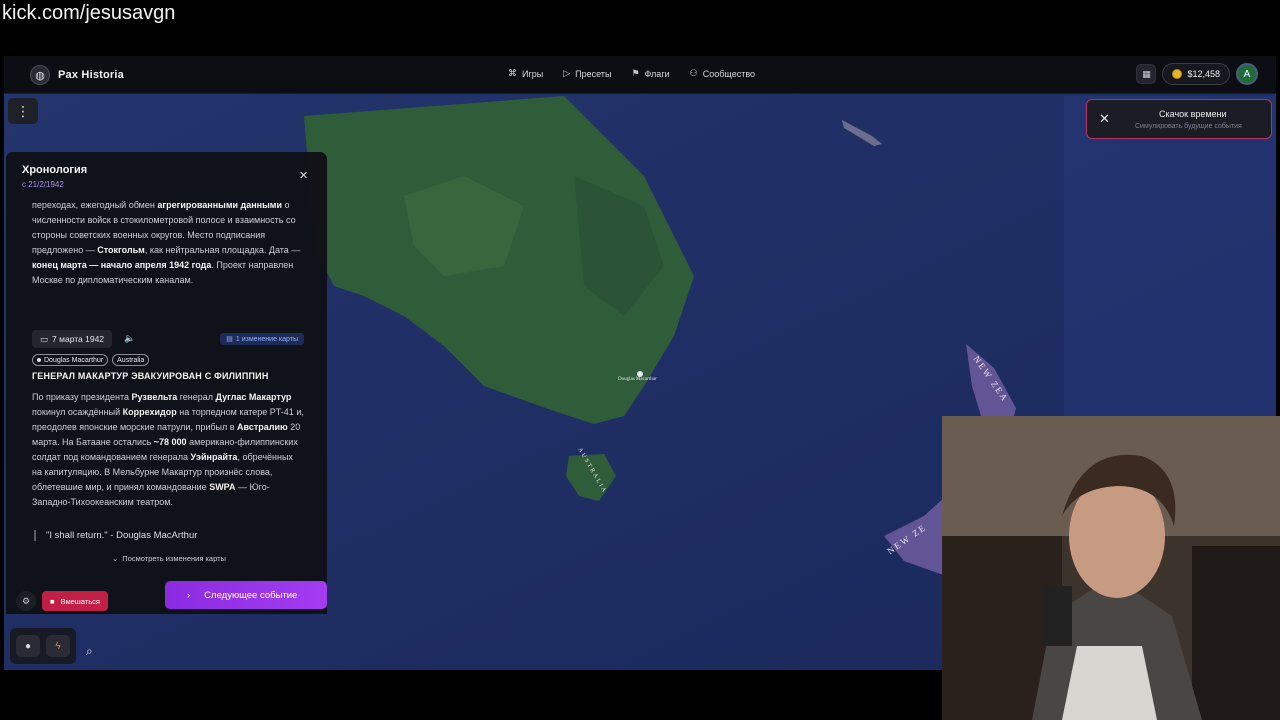 This screenshot has height=720, width=1280. I want to click on text-bold: Уэйнрайта, so click(214, 457).